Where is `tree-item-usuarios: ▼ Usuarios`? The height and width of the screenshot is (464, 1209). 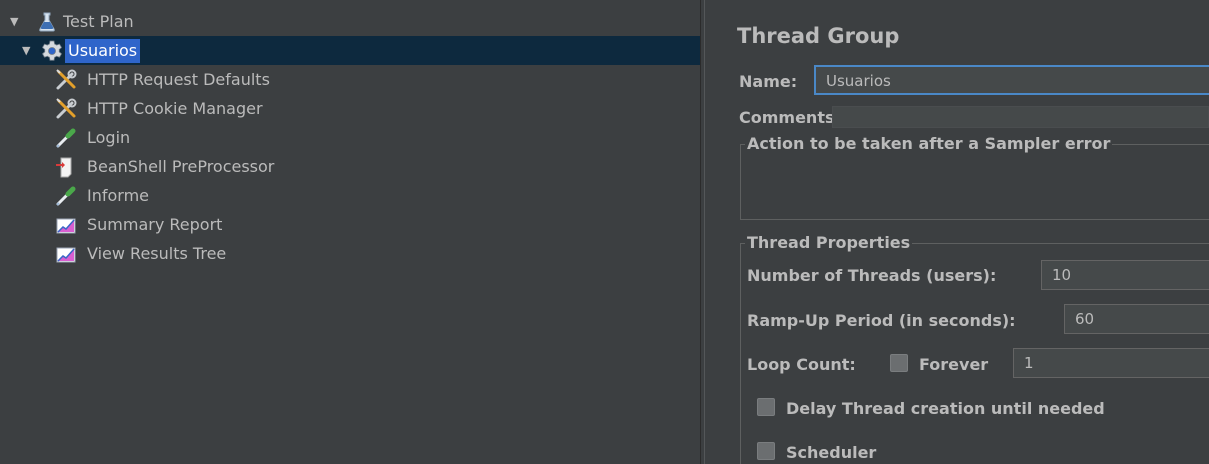
tree-item-usuarios: ▼ Usuarios is located at coordinates (350, 50).